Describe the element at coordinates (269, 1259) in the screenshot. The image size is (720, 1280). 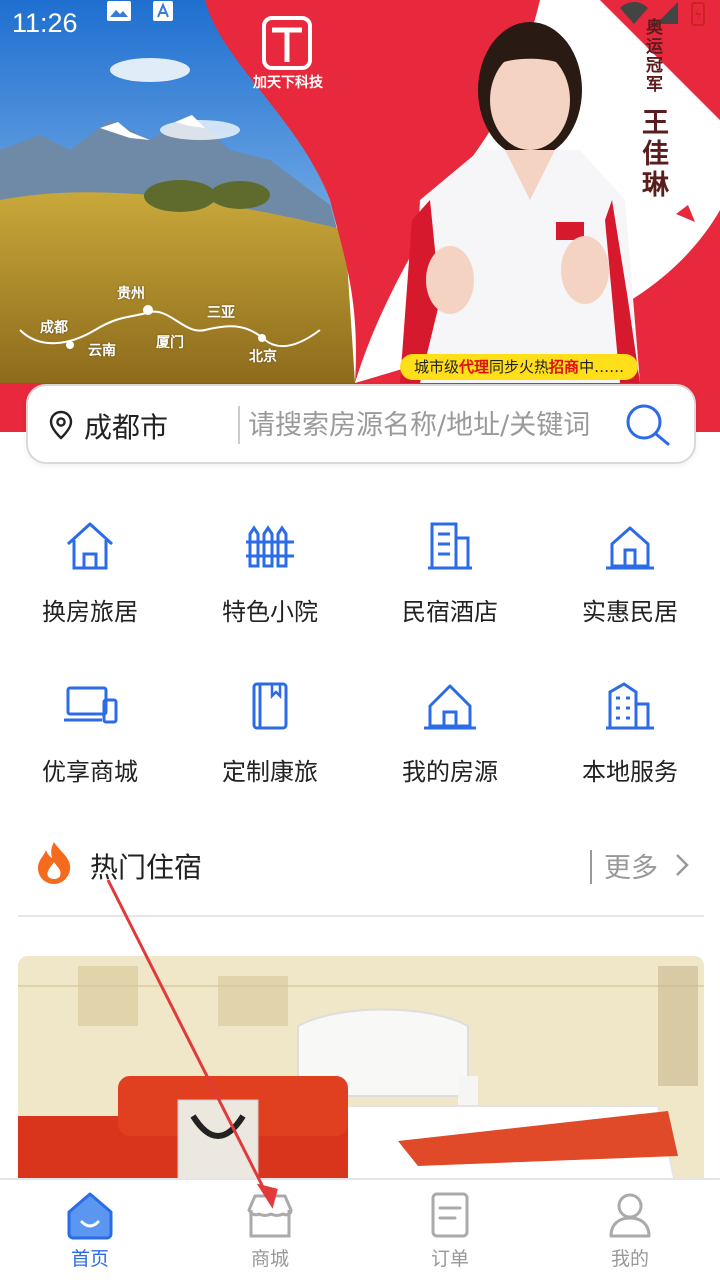
I see `tab-label: 商城` at that location.